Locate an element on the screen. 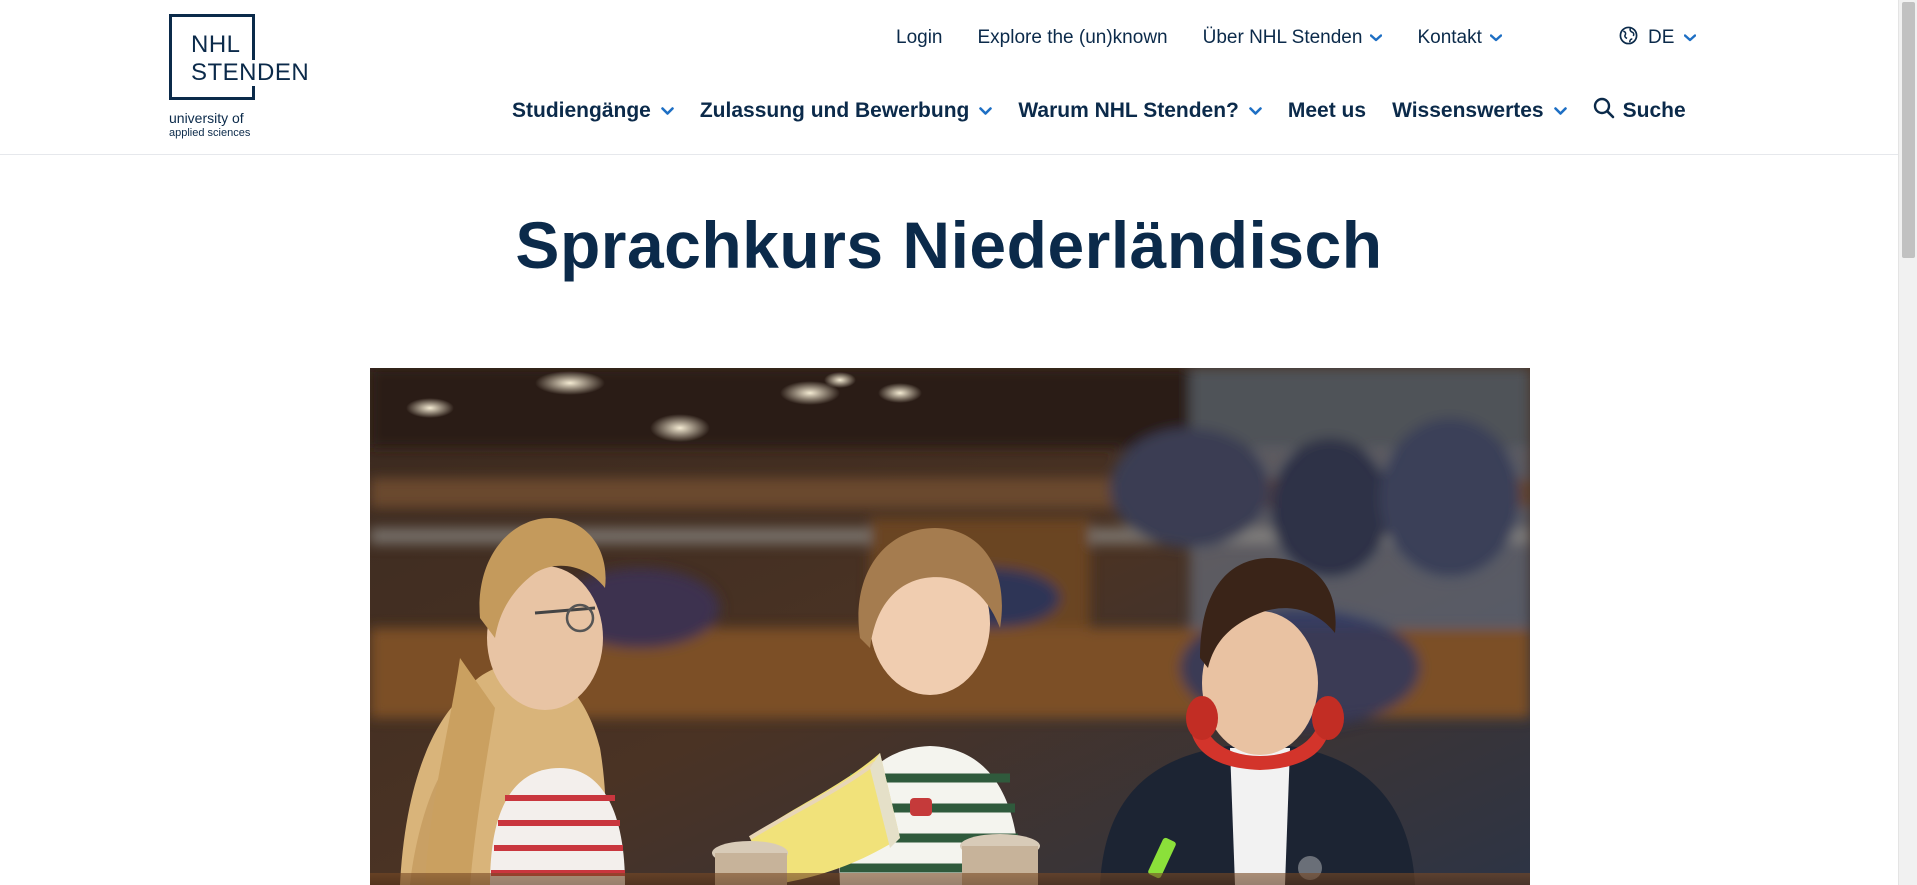  main-nav-label: Zulassung und Bewerbung is located at coordinates (834, 110).